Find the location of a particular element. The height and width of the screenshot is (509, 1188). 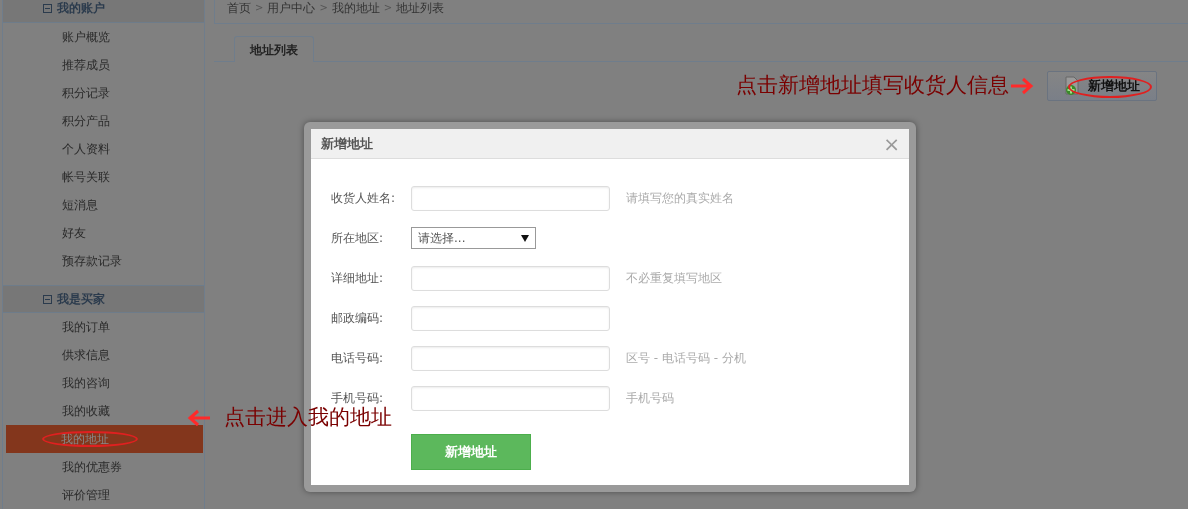

sidebar-item: 我的优惠券 is located at coordinates (103, 467).